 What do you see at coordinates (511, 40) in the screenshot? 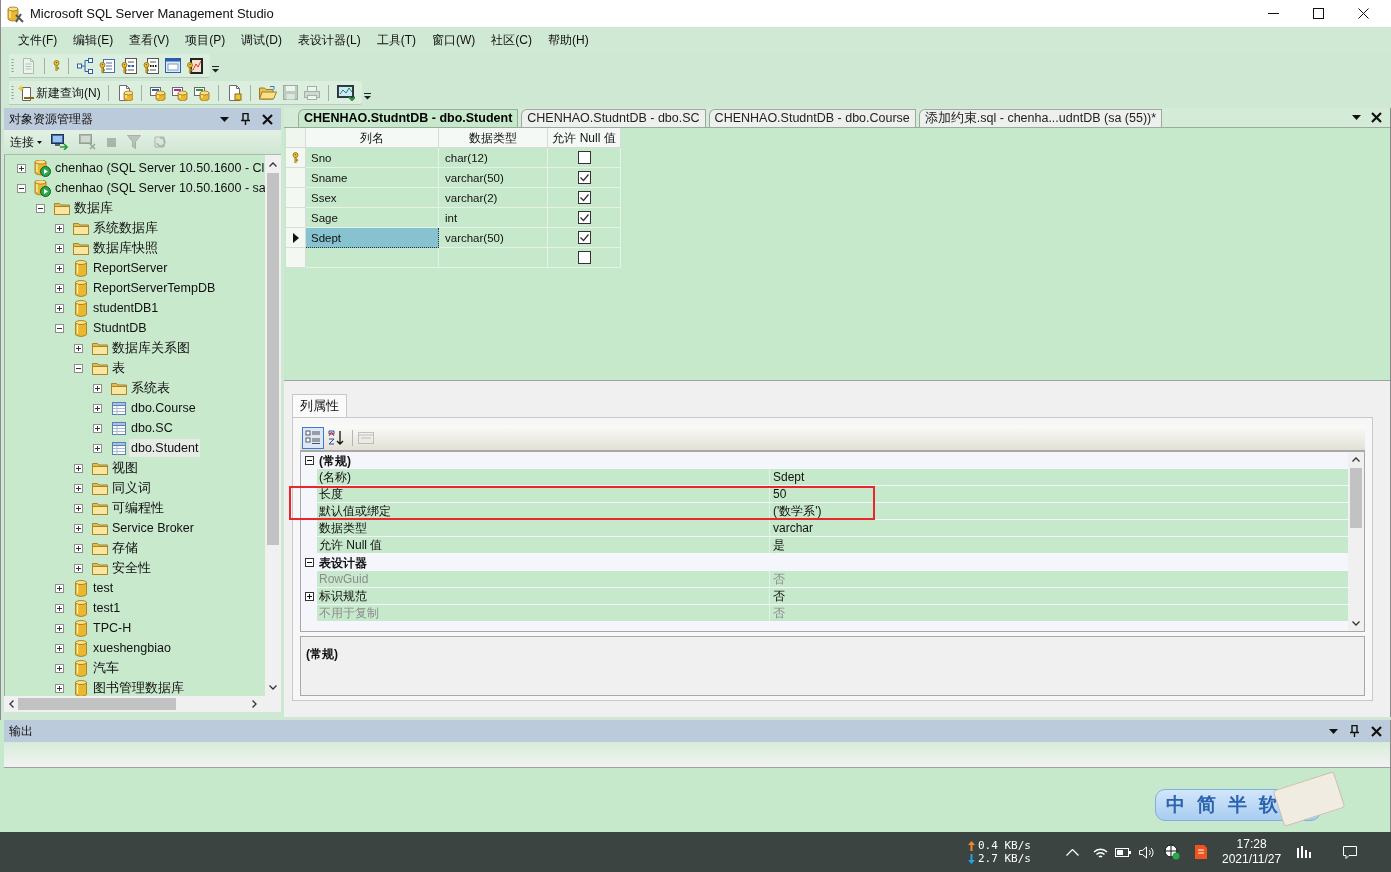
I see `menu-item: 社区(C)` at bounding box center [511, 40].